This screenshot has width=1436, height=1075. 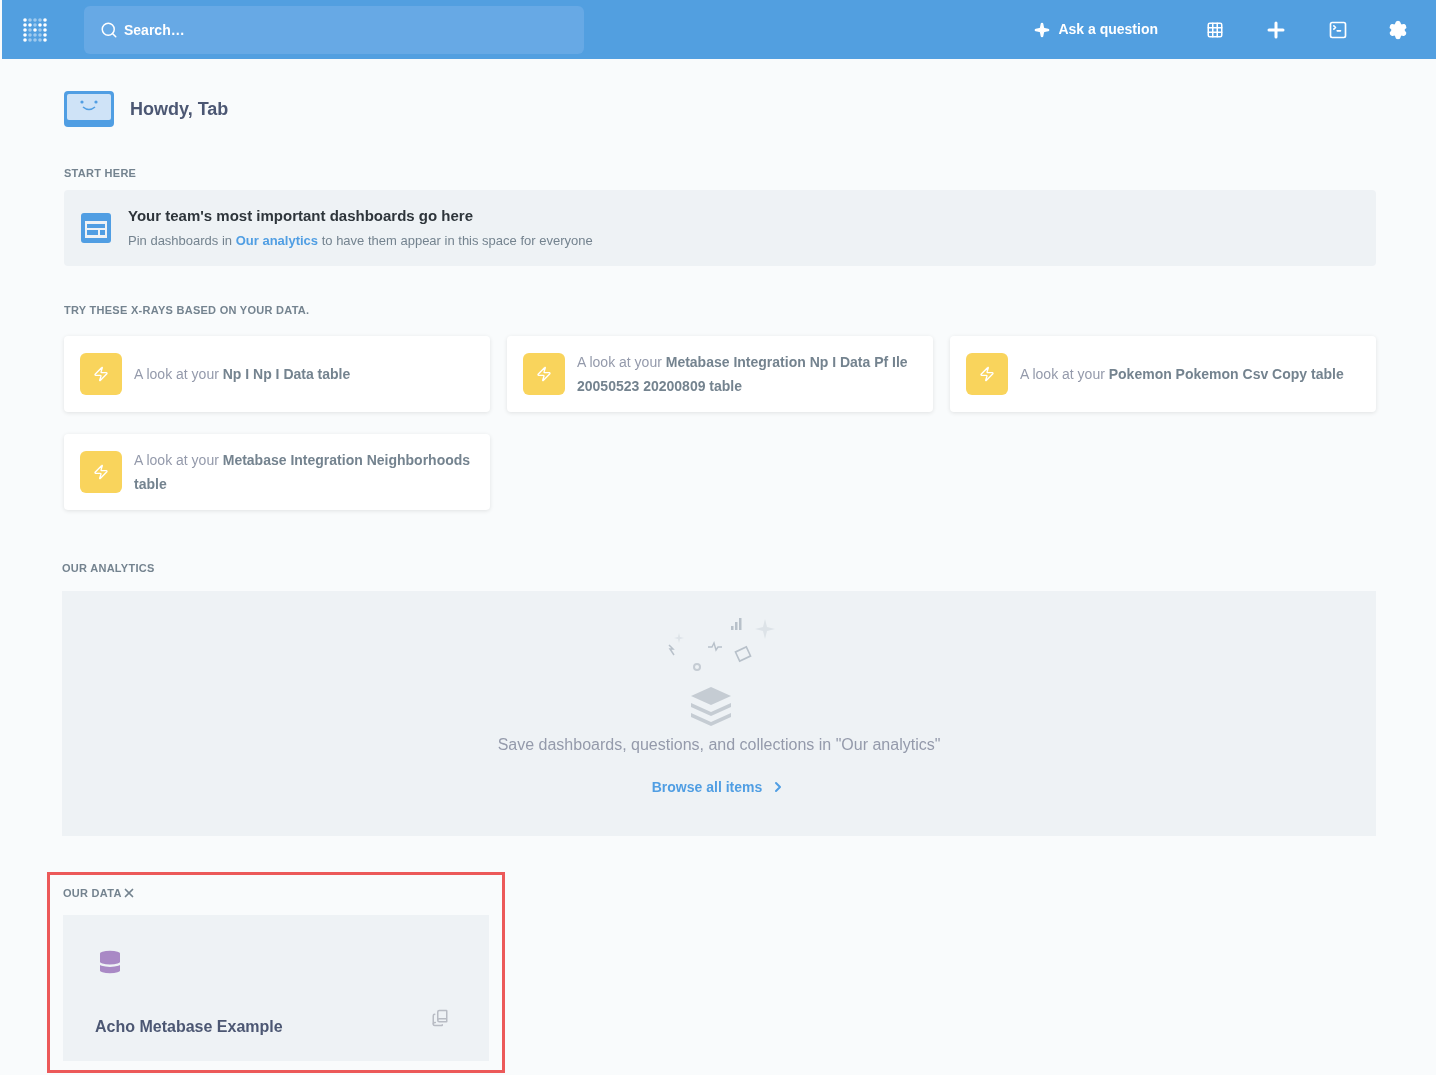 I want to click on xray-text: A look at your Np I Np I Data table, so click(x=242, y=374).